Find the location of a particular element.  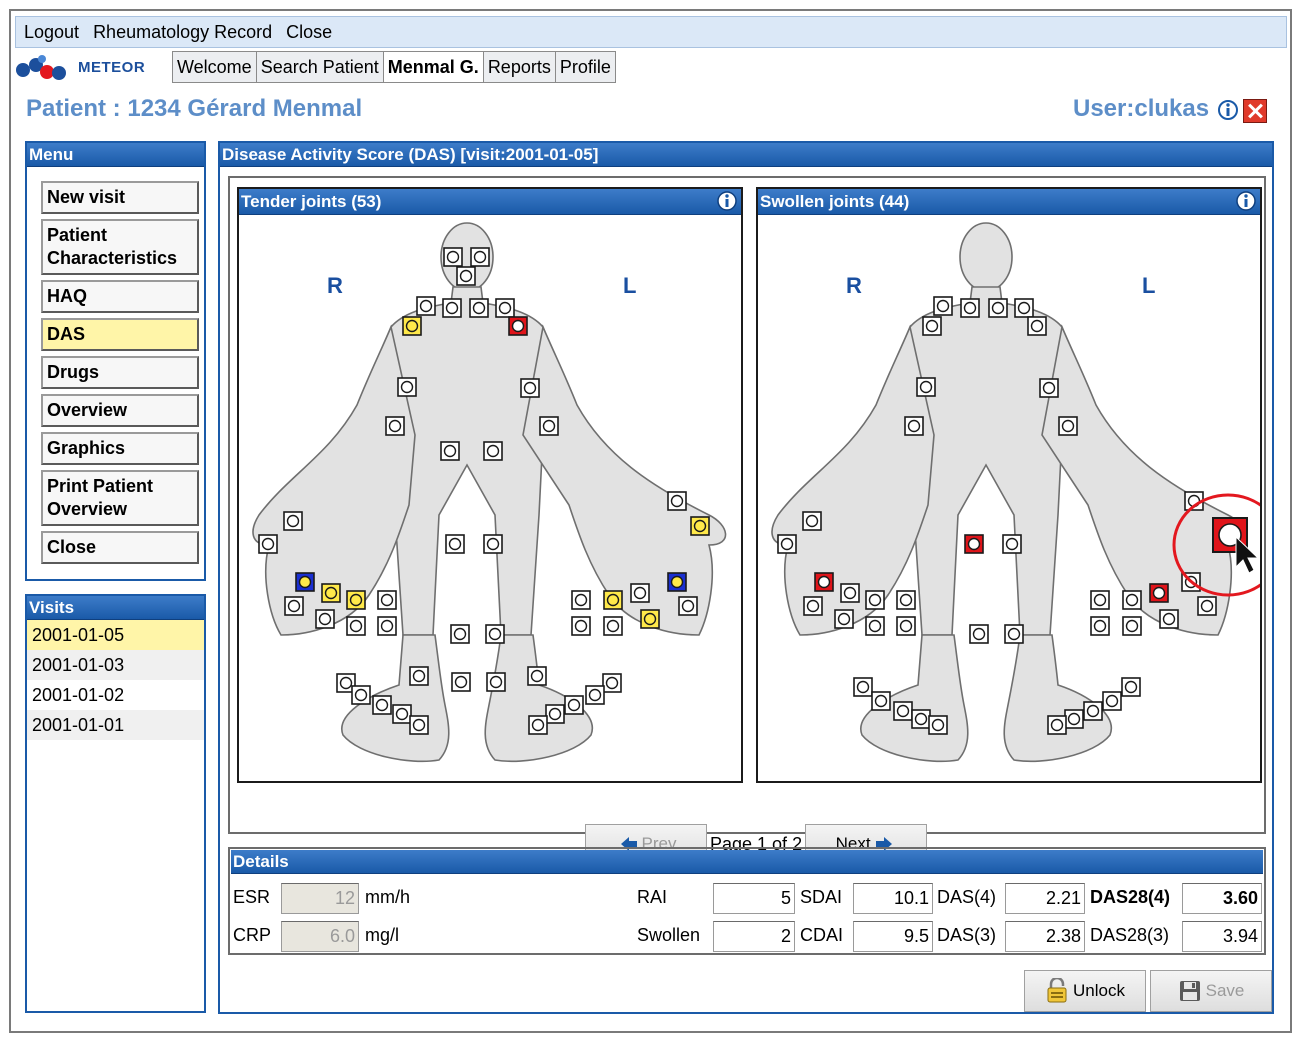

tab-reports: Reports is located at coordinates (519, 67).